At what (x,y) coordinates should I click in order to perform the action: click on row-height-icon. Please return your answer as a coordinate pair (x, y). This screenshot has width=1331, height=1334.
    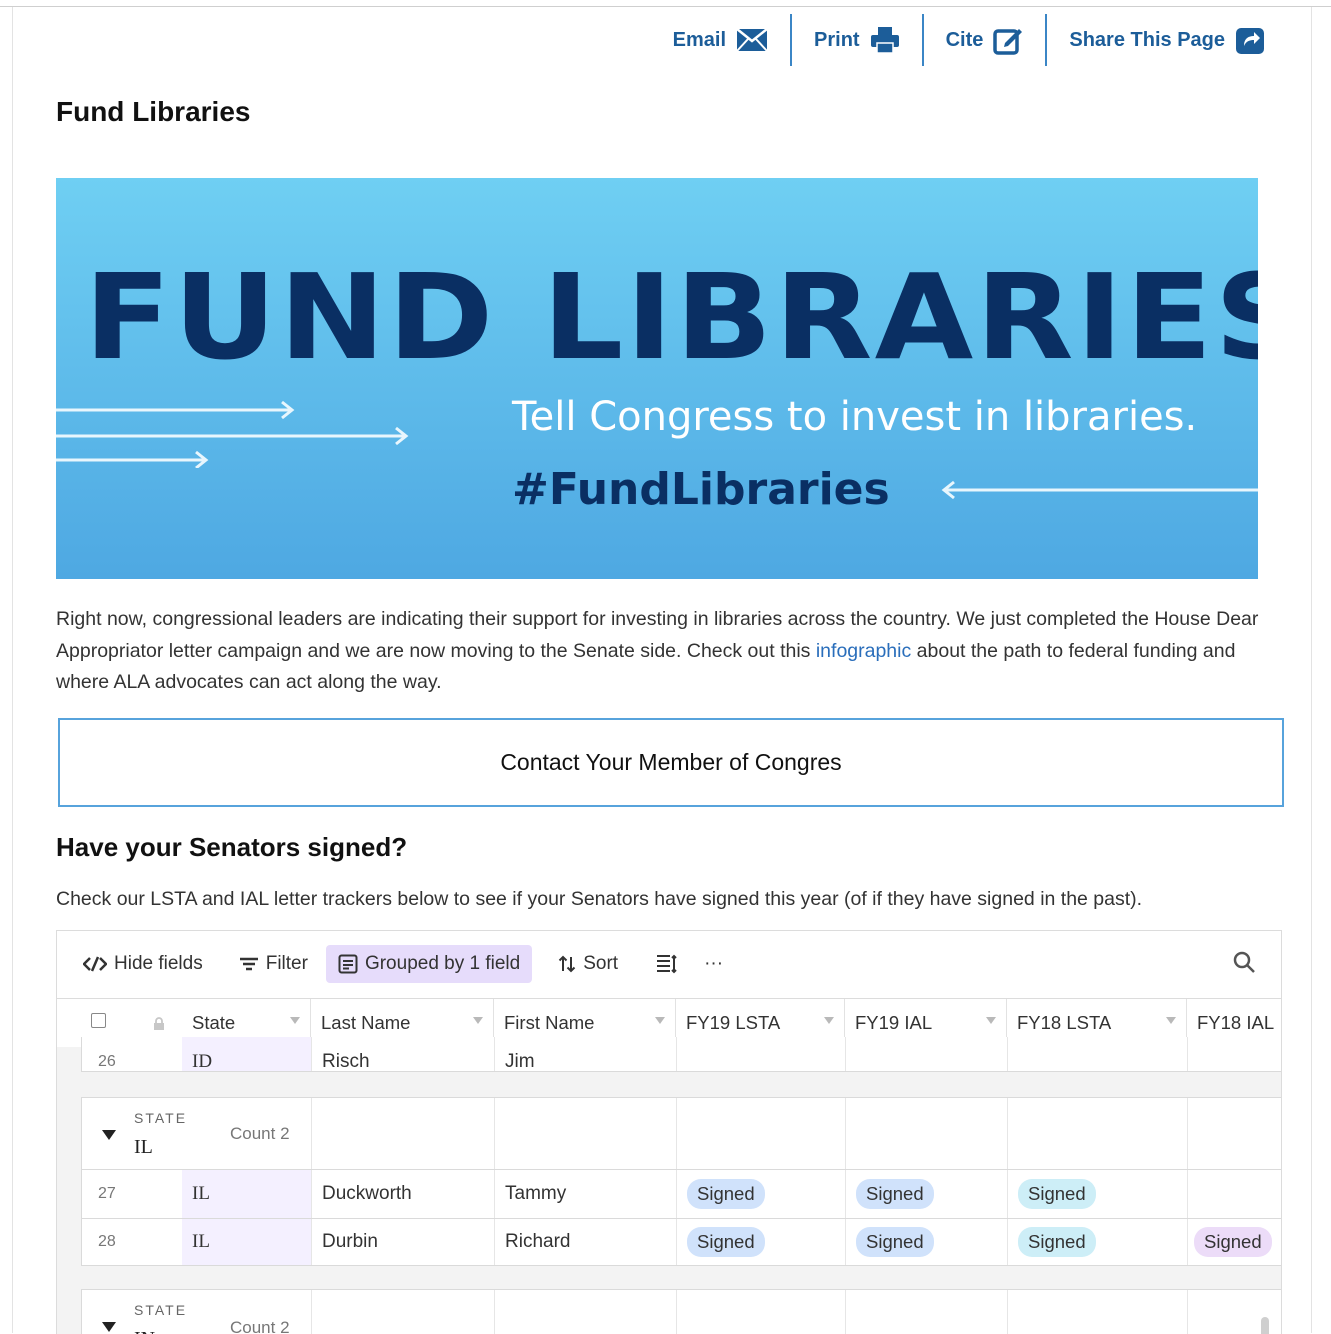
    Looking at the image, I should click on (667, 964).